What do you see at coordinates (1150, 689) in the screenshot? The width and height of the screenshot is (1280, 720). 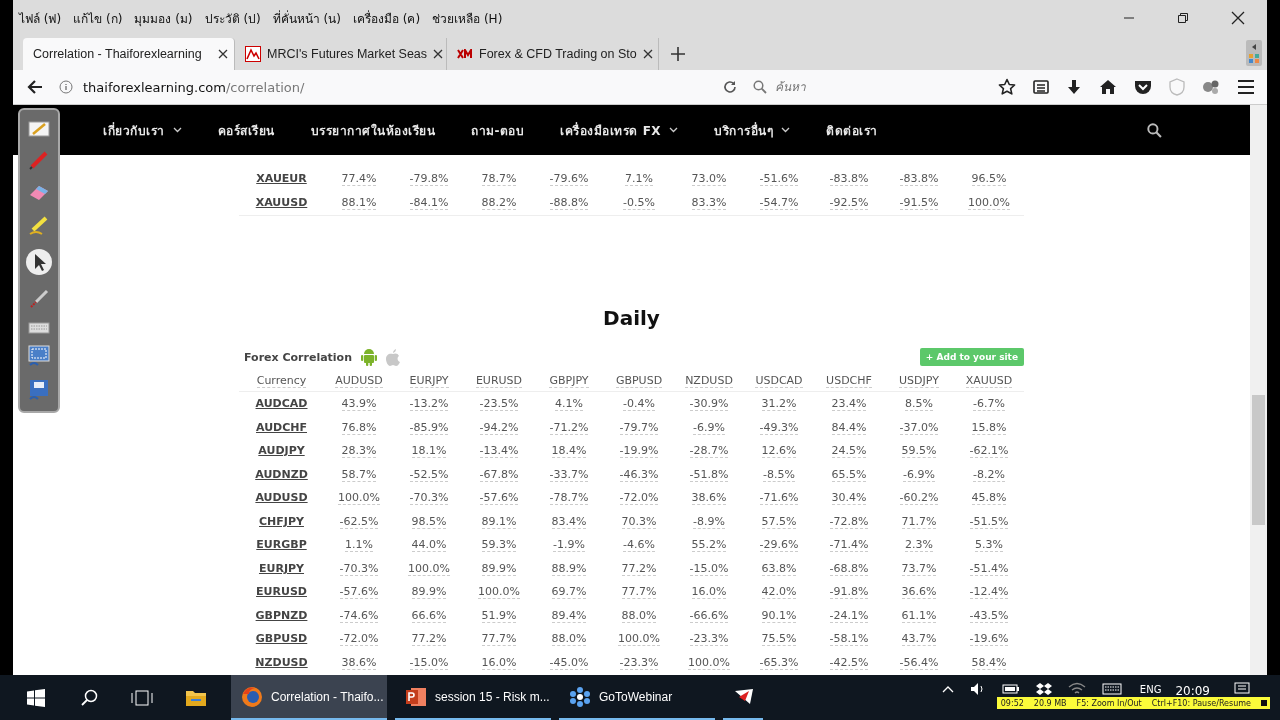 I see `language-indicator: ENG` at bounding box center [1150, 689].